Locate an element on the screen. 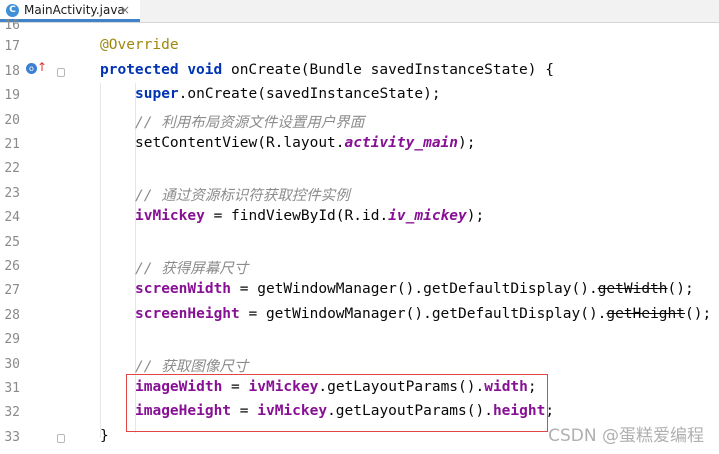 The height and width of the screenshot is (454, 719). code-line-23: // 通过资源标识符获取控件实例 is located at coordinates (242, 194).